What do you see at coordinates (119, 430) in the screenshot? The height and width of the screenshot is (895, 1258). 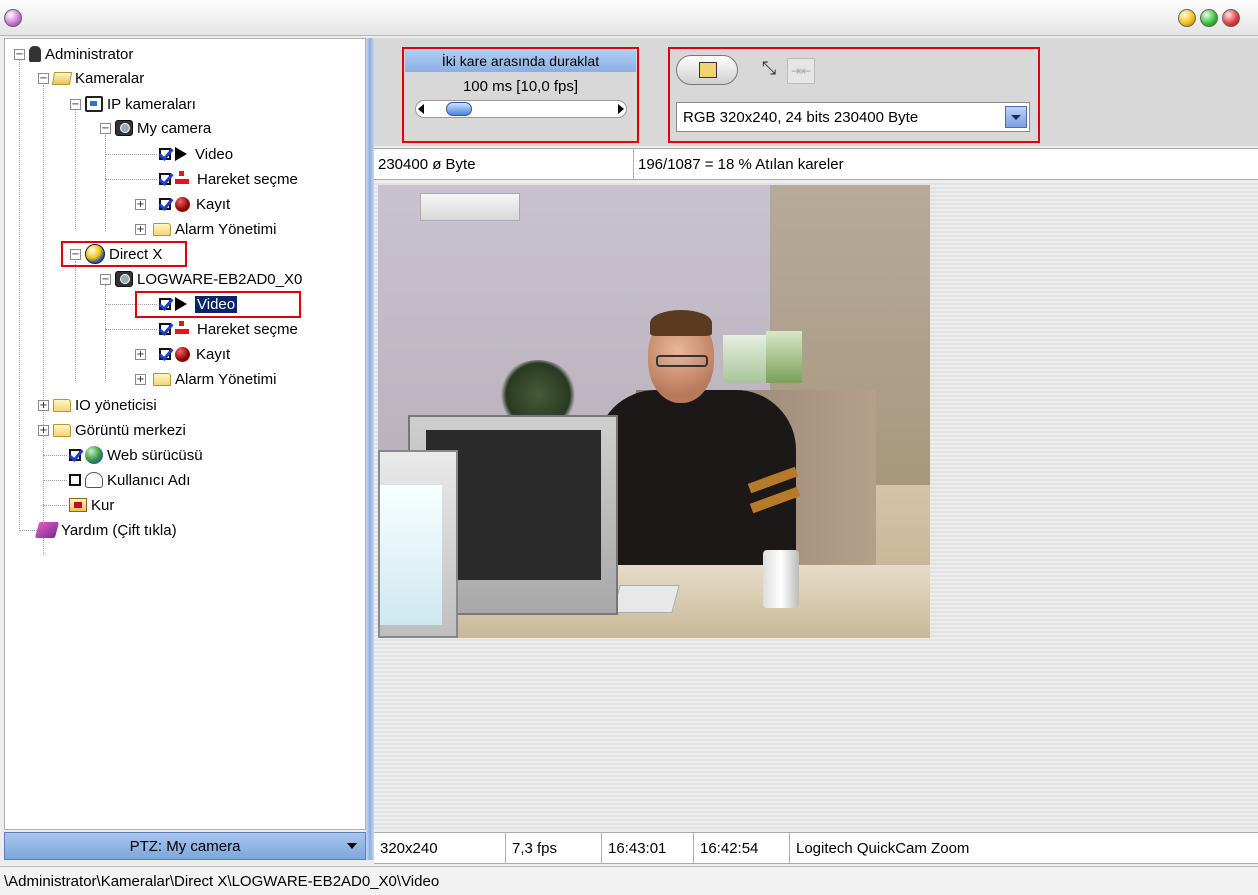 I see `tree-item-gorunti: Görüntü merkezi` at bounding box center [119, 430].